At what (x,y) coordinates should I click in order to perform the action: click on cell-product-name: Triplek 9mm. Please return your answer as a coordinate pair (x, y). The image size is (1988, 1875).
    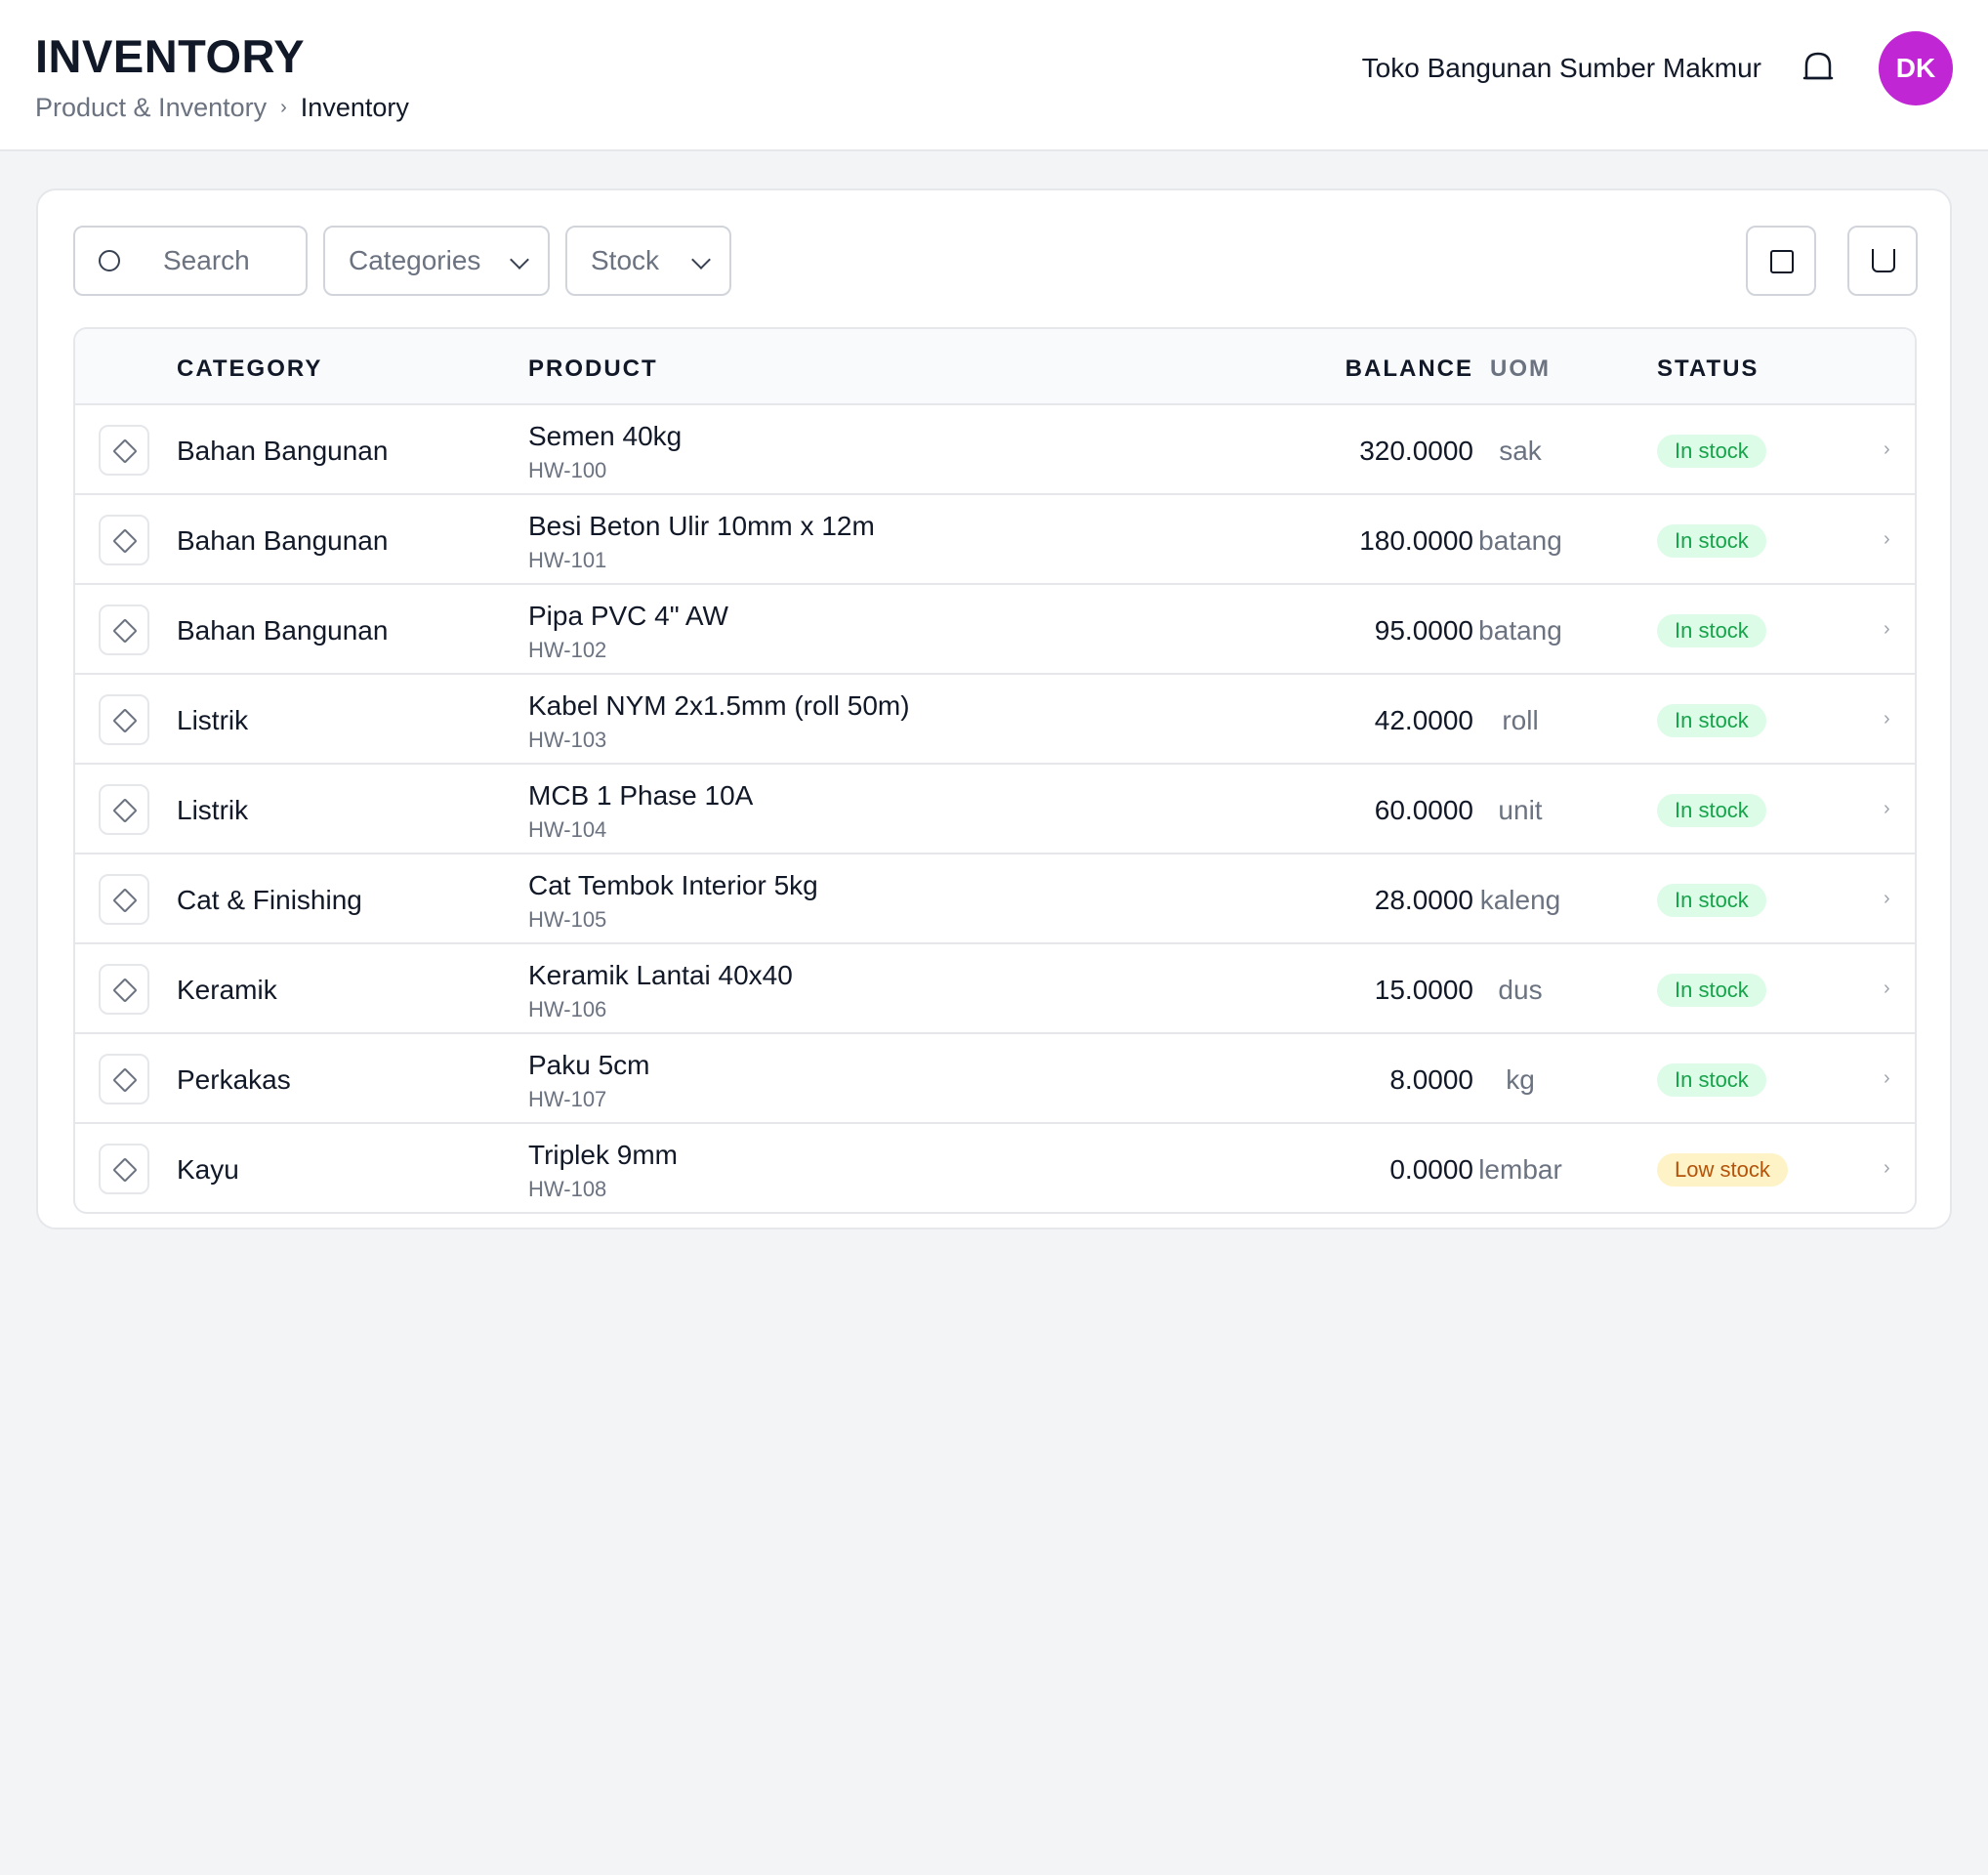
    Looking at the image, I should click on (603, 1155).